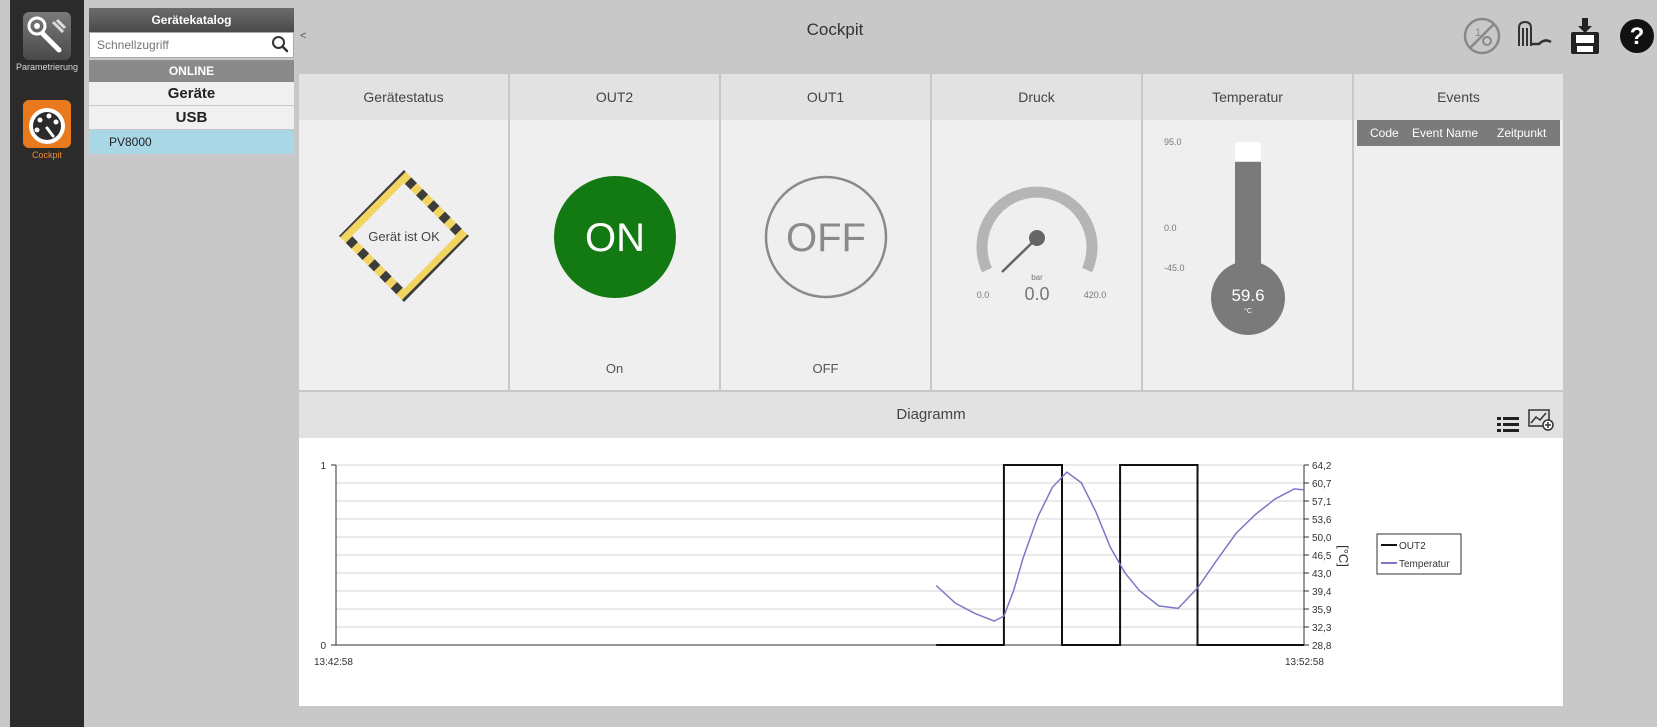 Image resolution: width=1657 pixels, height=727 pixels. Describe the element at coordinates (1036, 294) in the screenshot. I see `pressure-value: 0.0` at that location.